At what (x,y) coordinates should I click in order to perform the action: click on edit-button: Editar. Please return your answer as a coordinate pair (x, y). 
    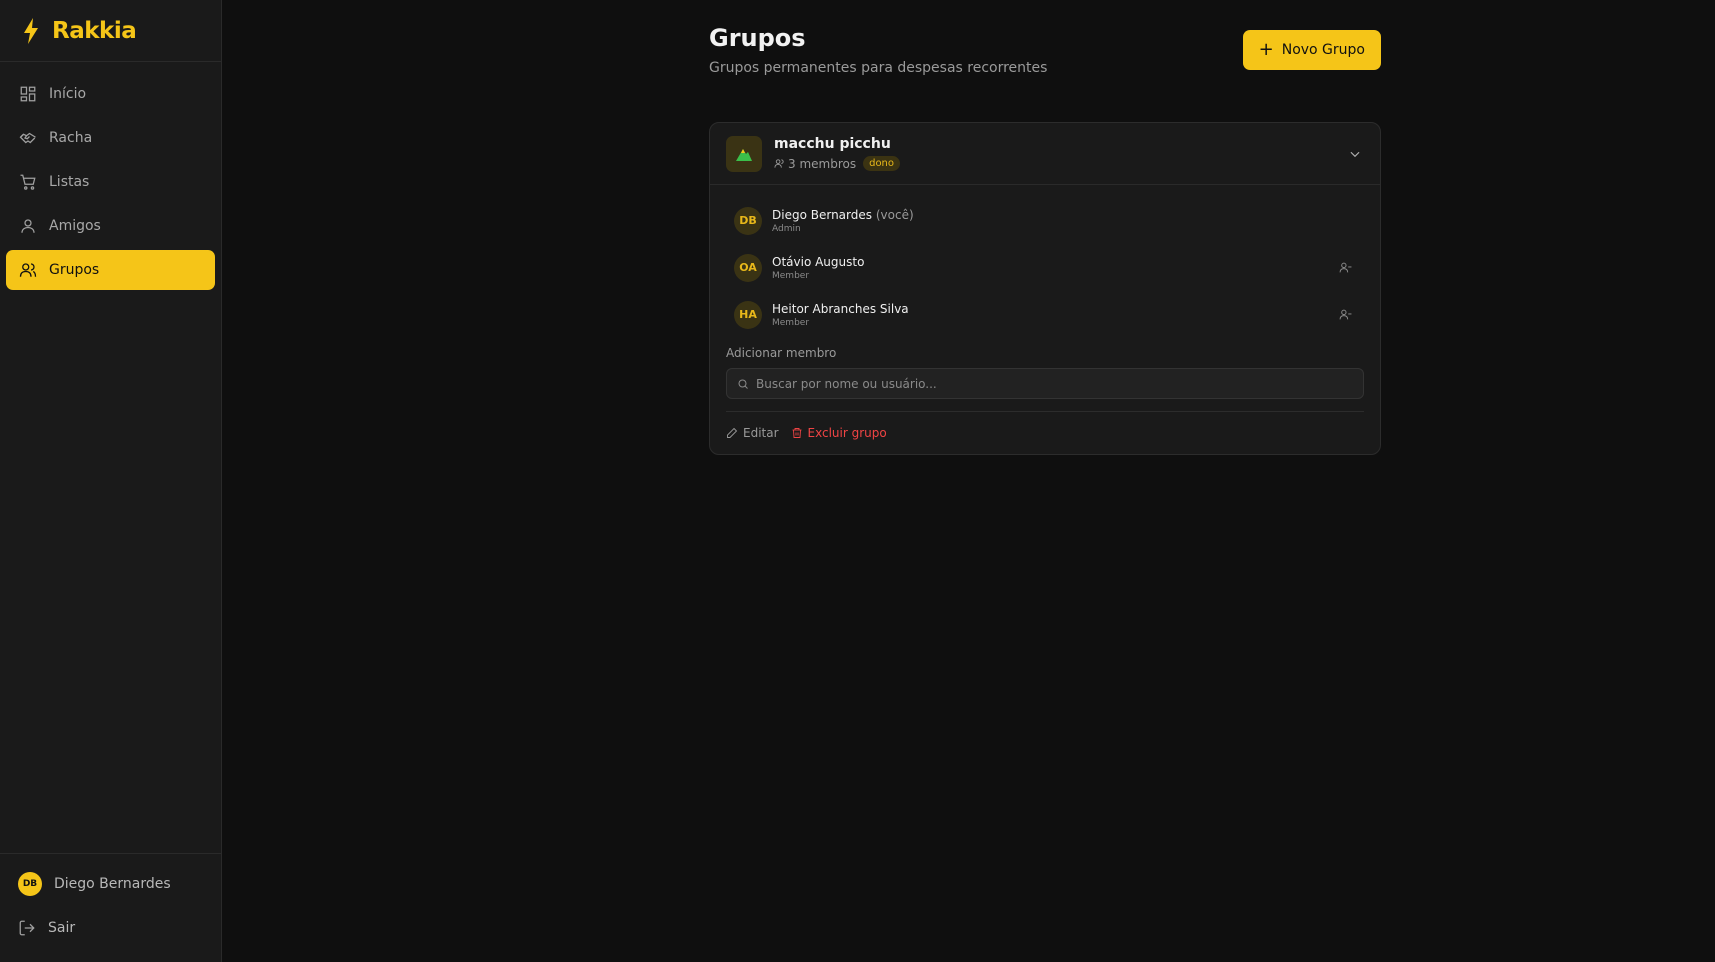
    Looking at the image, I should click on (752, 433).